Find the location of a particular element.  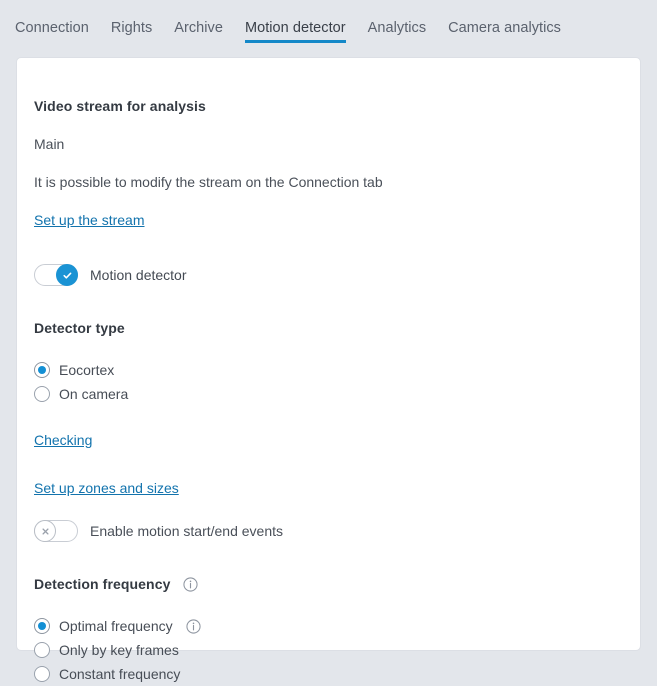

radio-detection-frequency-optimal: Optimal frequency is located at coordinates (337, 626).